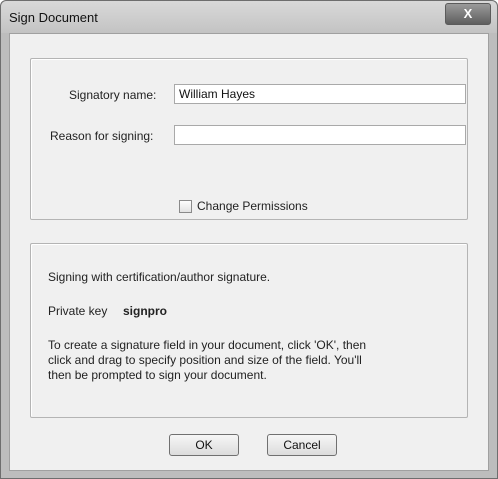 This screenshot has height=479, width=498. What do you see at coordinates (249, 17) in the screenshot?
I see `title-bar: Sign Document X` at bounding box center [249, 17].